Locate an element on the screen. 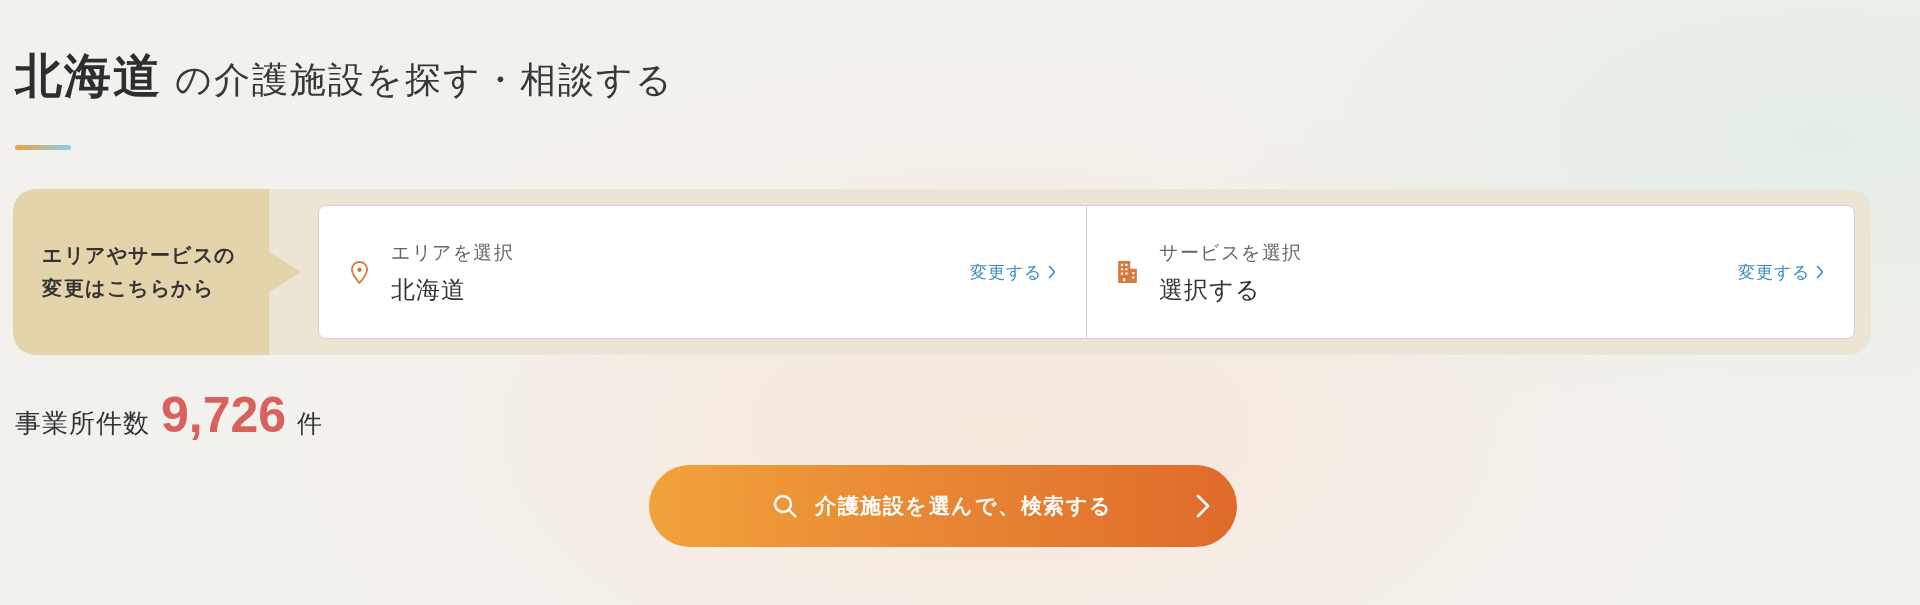 This screenshot has height=605, width=1920. search-icon is located at coordinates (785, 506).